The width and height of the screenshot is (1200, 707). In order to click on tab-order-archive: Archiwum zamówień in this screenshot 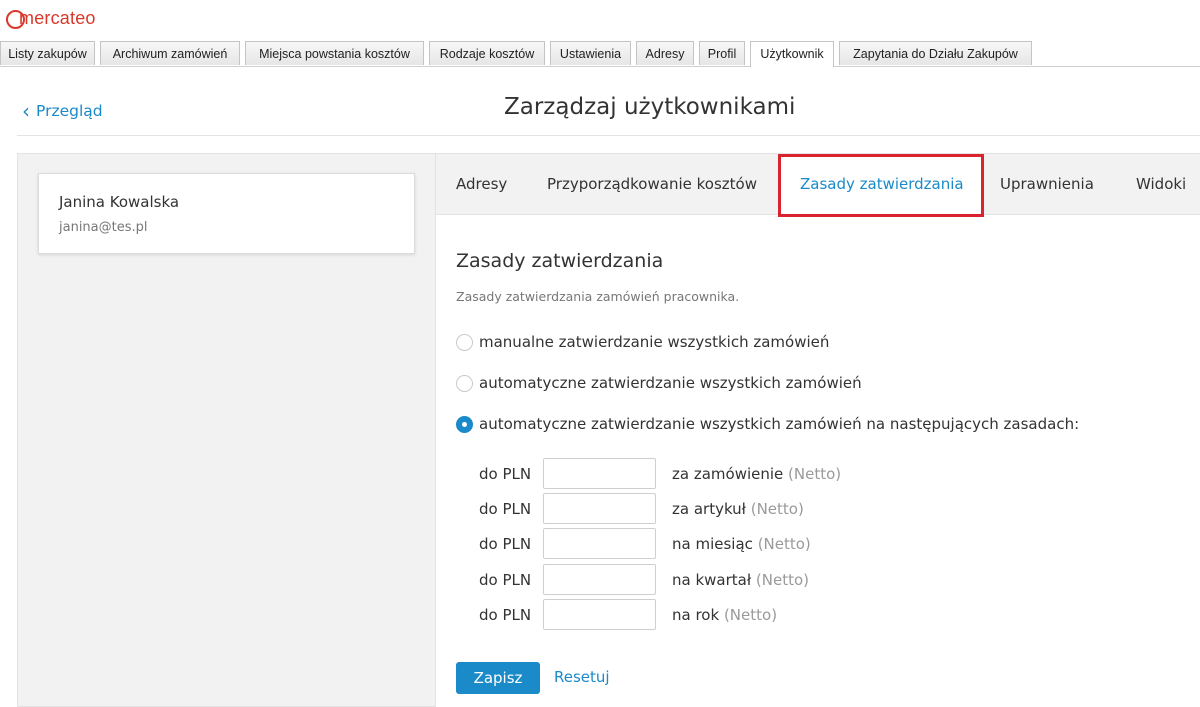, I will do `click(170, 53)`.